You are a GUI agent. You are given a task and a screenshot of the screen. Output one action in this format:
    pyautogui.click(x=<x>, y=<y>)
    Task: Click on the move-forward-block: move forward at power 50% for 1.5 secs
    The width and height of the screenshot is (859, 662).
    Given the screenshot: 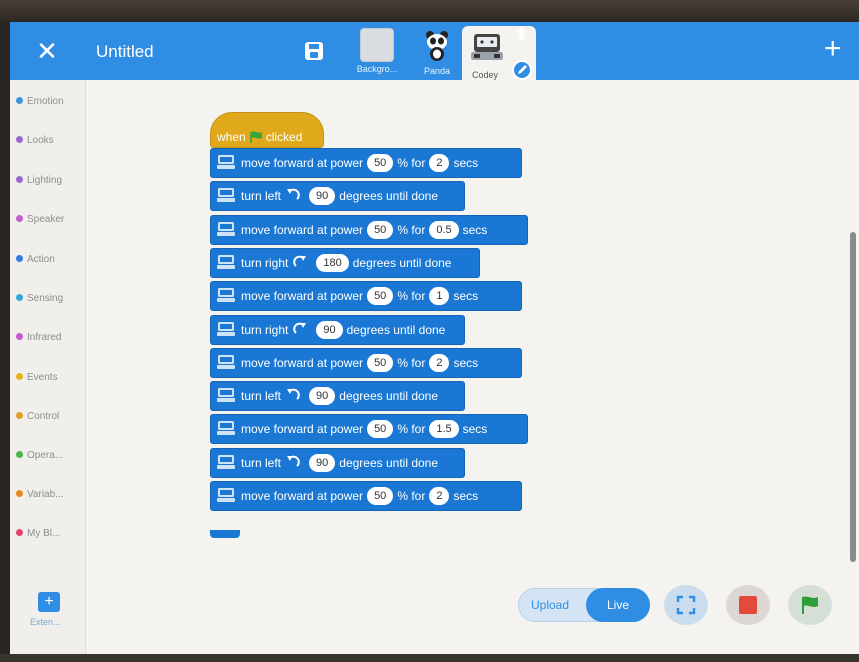 What is the action you would take?
    pyautogui.click(x=369, y=429)
    